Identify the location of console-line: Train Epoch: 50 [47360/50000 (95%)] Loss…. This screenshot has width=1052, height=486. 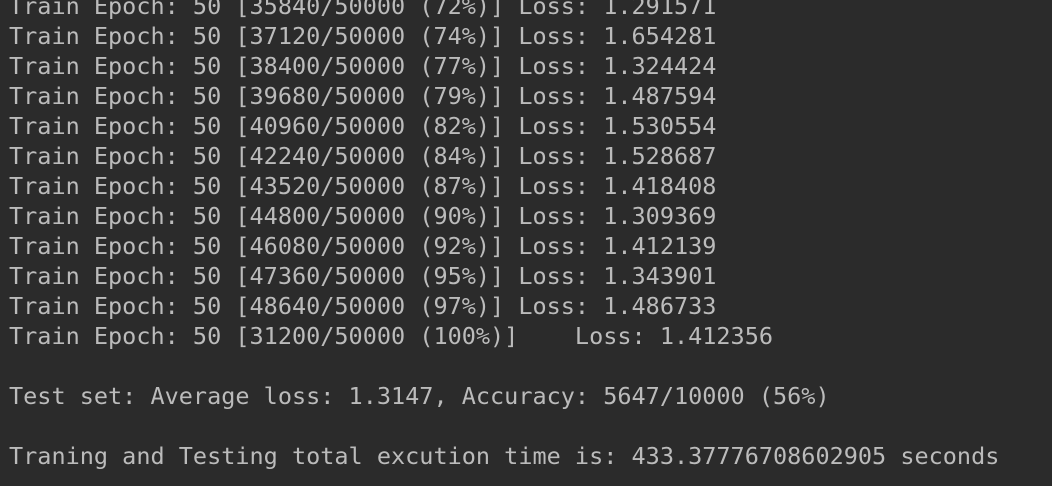
(363, 276).